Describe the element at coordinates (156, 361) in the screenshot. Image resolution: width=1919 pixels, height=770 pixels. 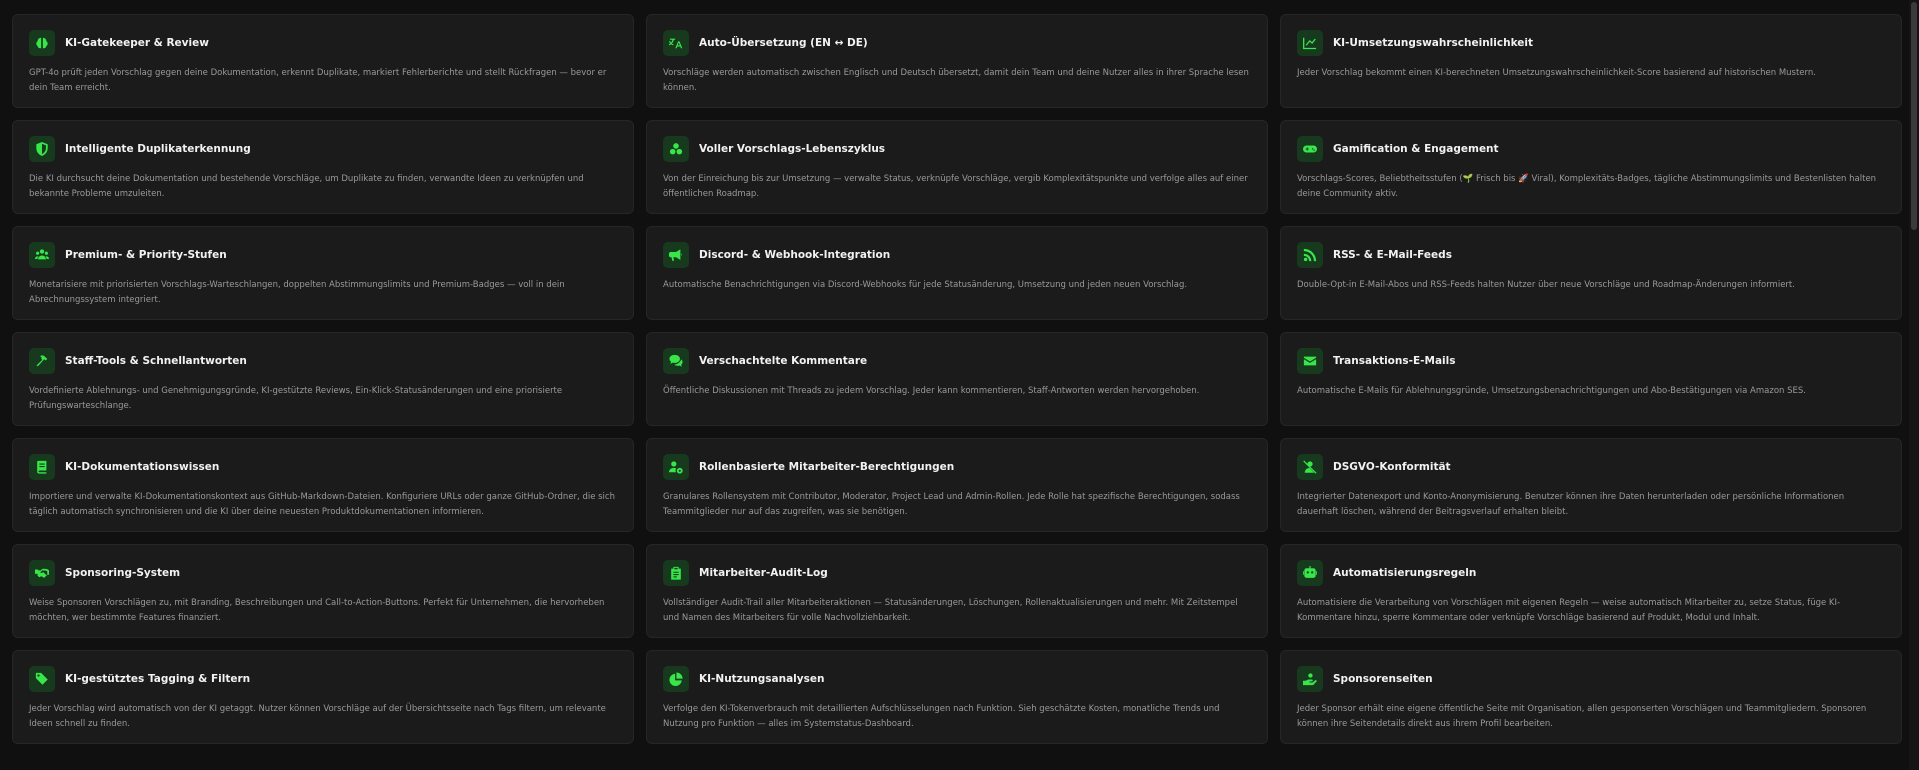
I see `feature-title: Staff-Tools & Schnellantworten` at that location.